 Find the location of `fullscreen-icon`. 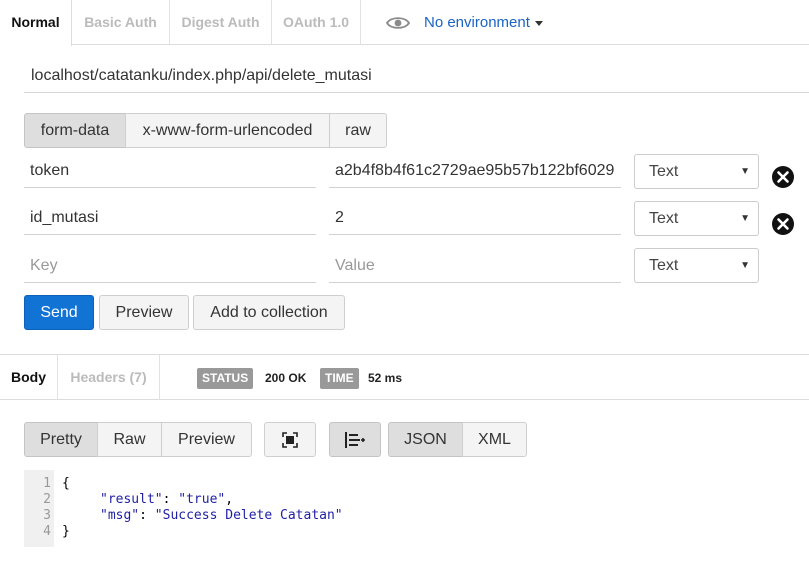

fullscreen-icon is located at coordinates (290, 439).